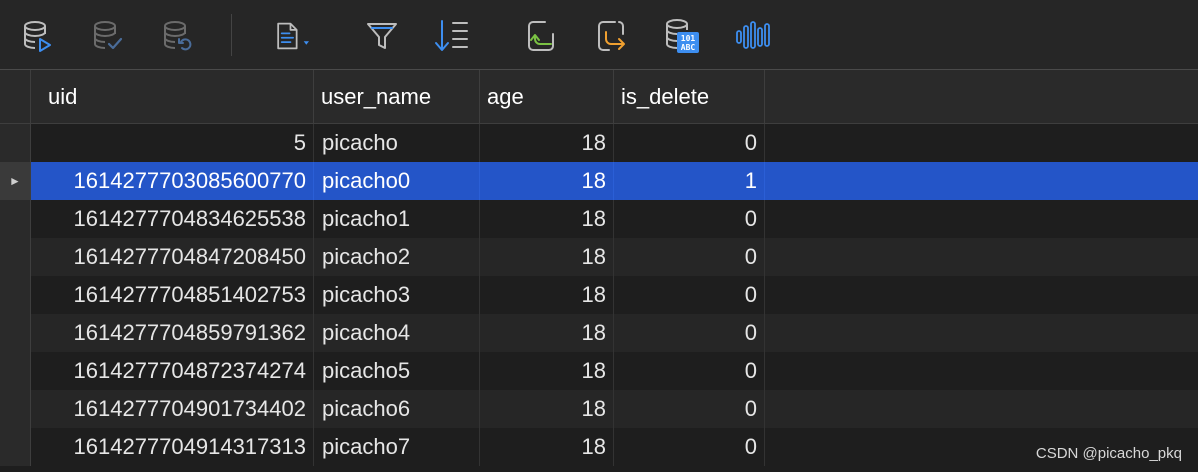 This screenshot has width=1198, height=472. I want to click on cell-user-name: picacho7, so click(397, 447).